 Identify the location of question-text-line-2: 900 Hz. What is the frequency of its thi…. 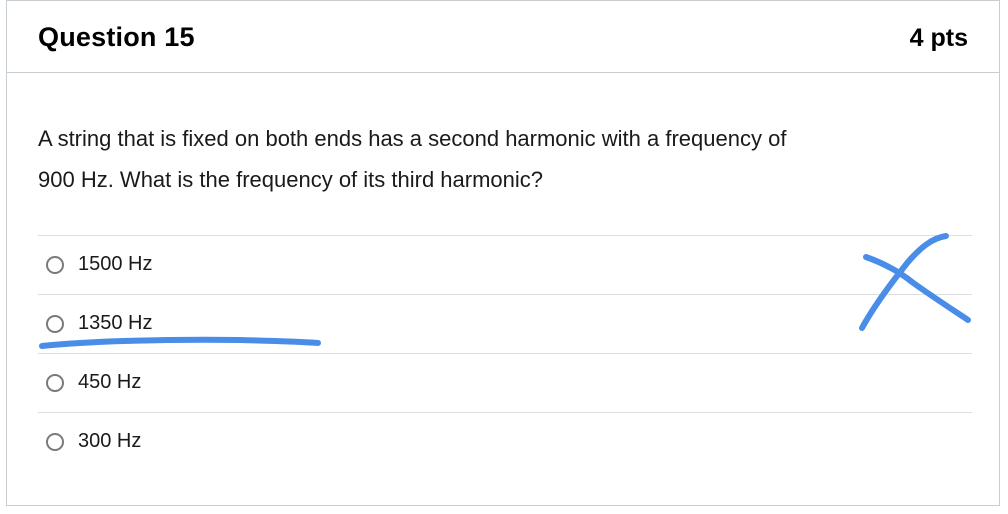
(291, 179).